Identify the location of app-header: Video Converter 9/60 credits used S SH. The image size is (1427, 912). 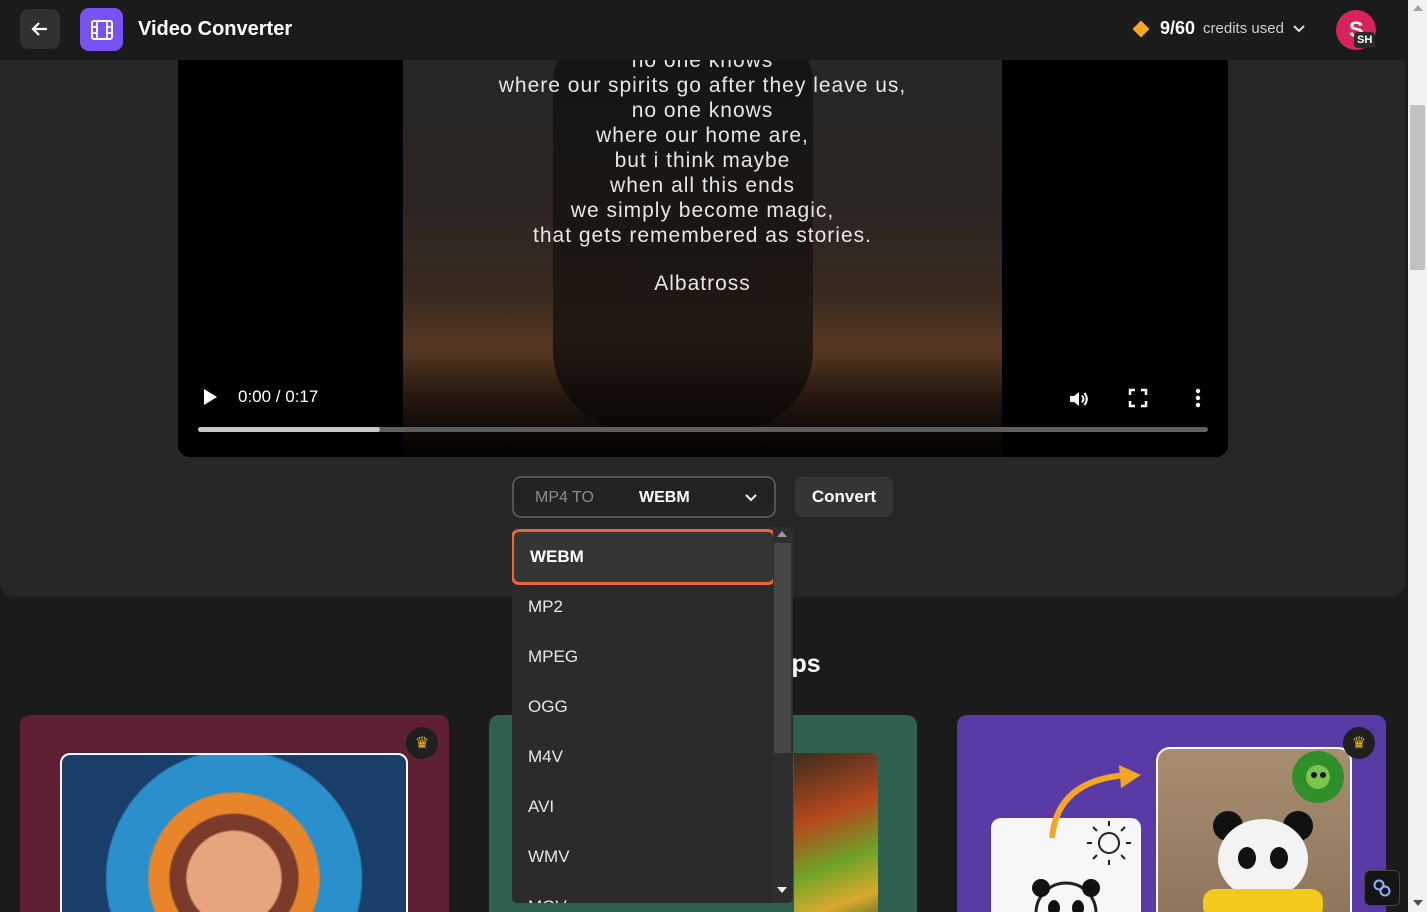
(704, 30).